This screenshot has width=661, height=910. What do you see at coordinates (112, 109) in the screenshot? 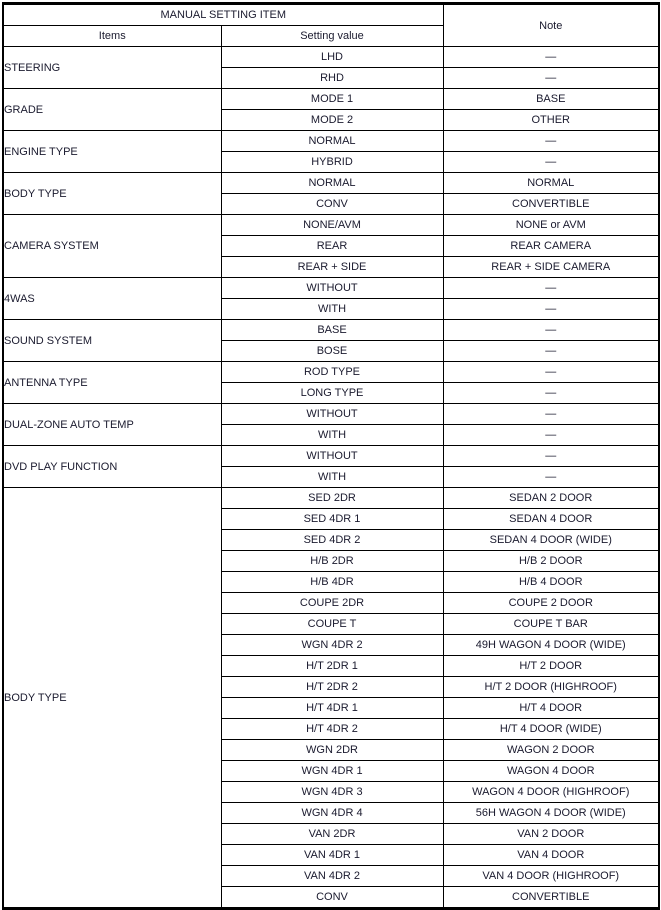
I see `item-label: GRADE` at bounding box center [112, 109].